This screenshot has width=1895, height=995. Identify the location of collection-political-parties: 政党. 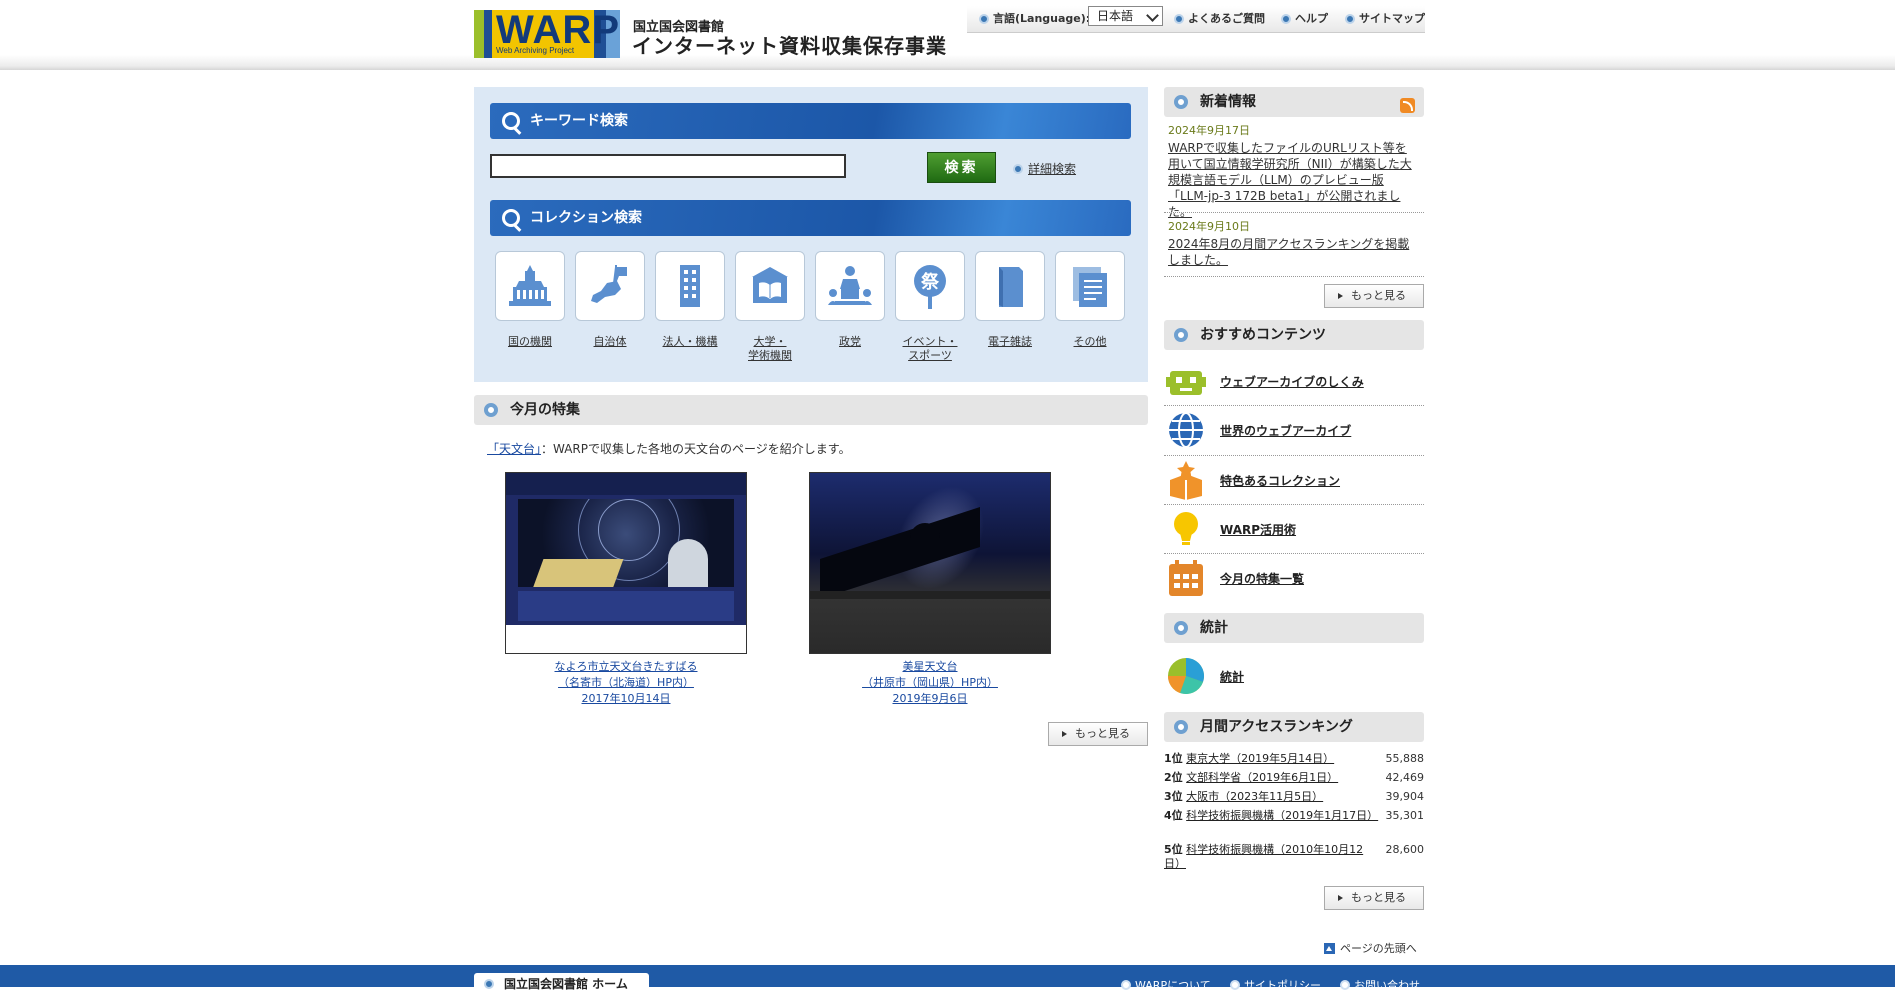
(850, 300).